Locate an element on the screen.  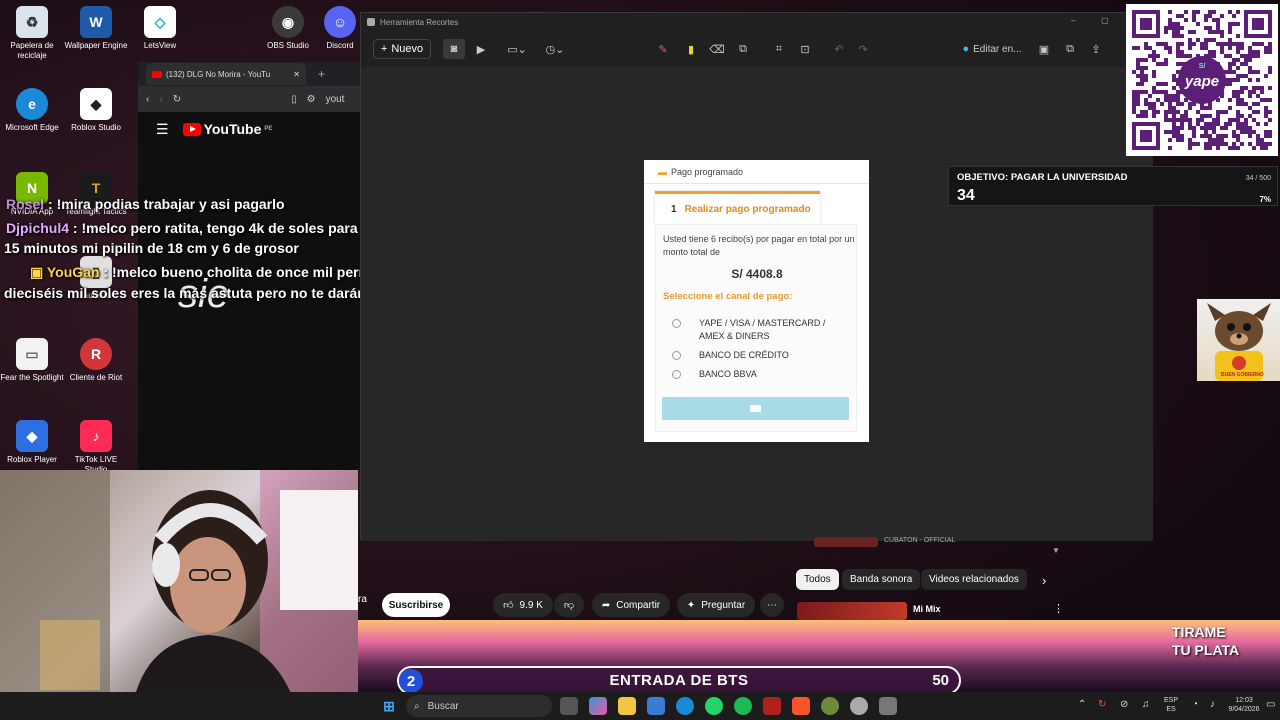
windows-start-icon: ⊞ is located at coordinates (389, 706).